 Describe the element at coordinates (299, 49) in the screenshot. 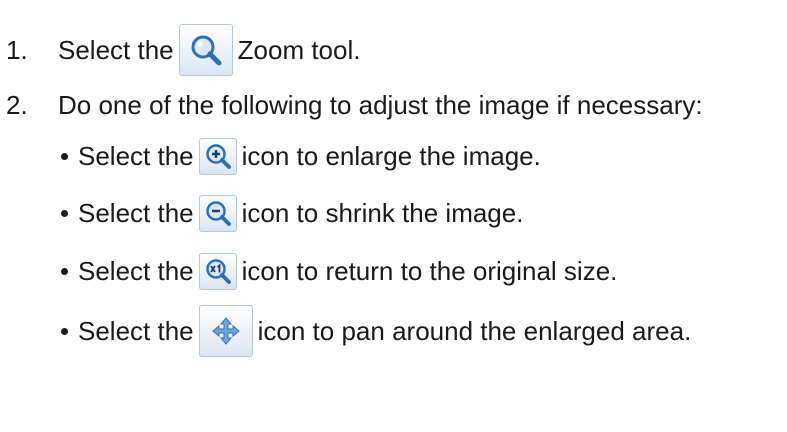

I see `step-1-text-after: Zoom tool.` at that location.